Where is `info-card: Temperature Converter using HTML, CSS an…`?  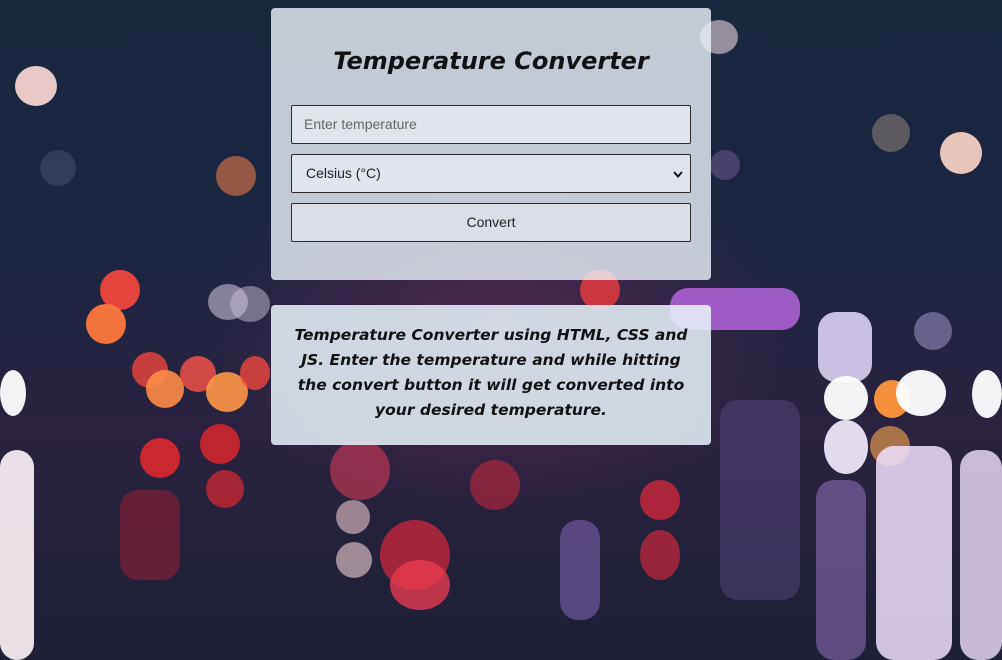
info-card: Temperature Converter using HTML, CSS an… is located at coordinates (491, 375).